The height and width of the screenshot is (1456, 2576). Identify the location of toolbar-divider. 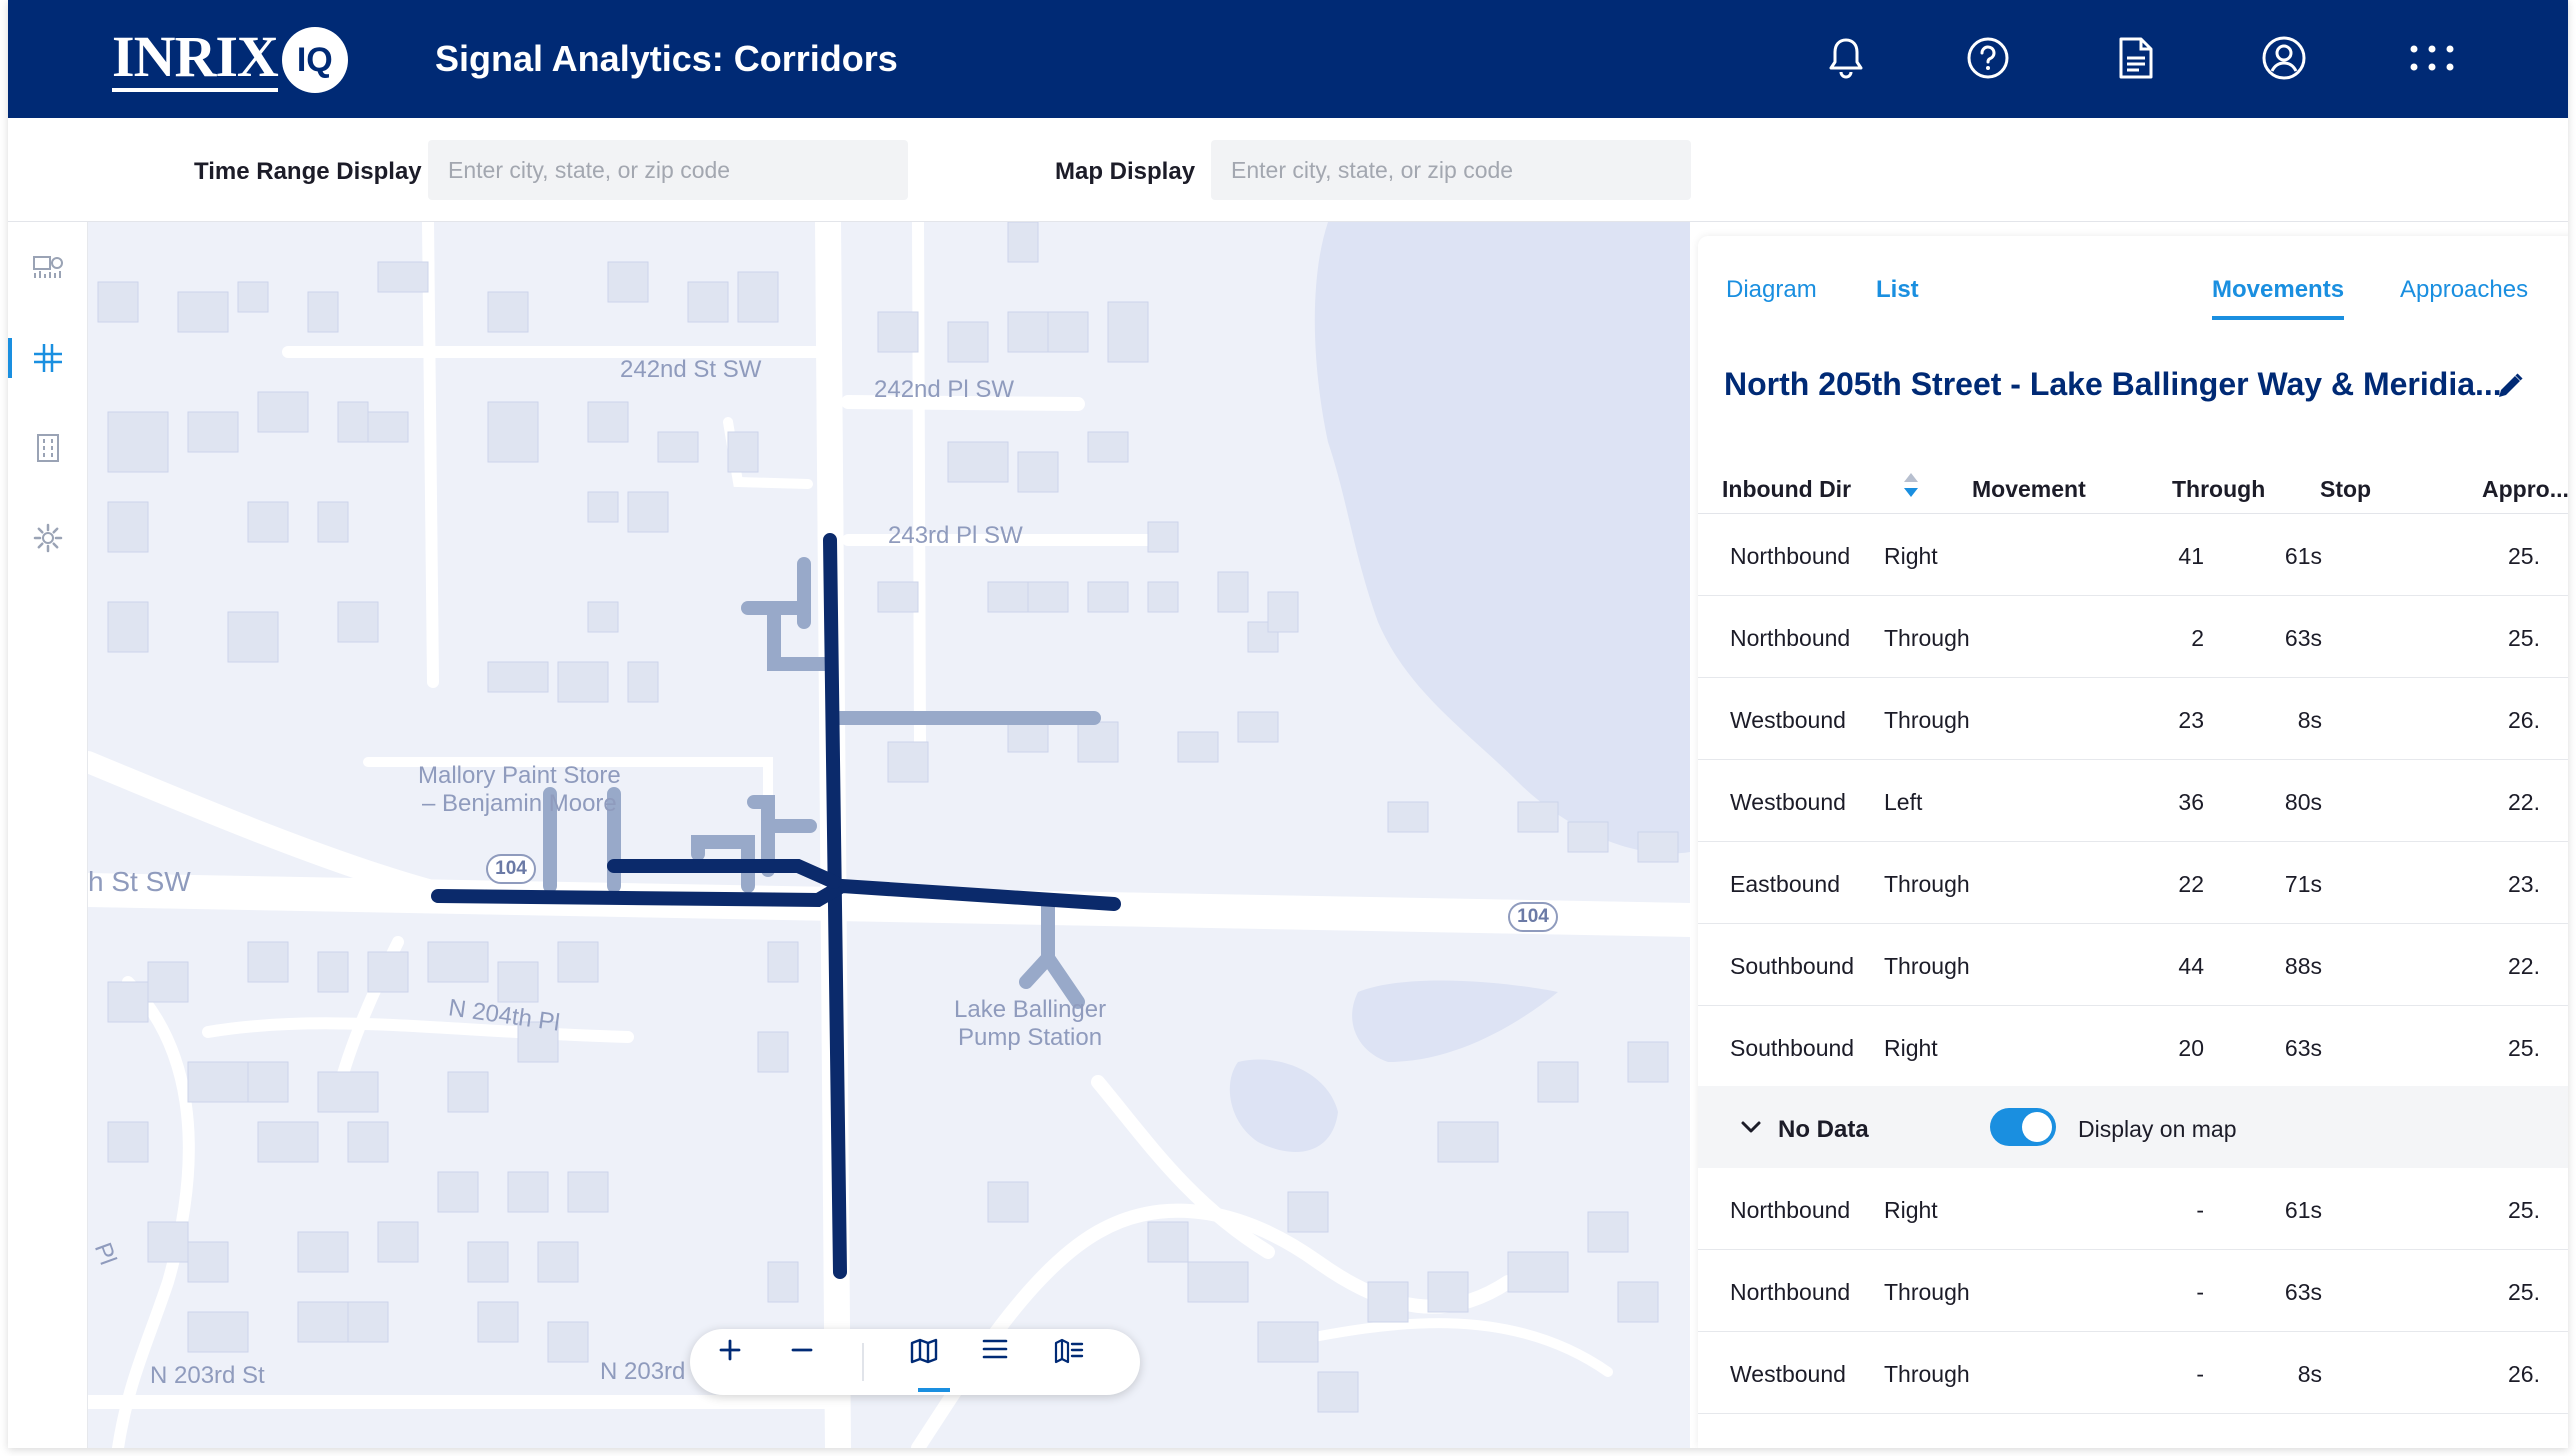
(863, 1362).